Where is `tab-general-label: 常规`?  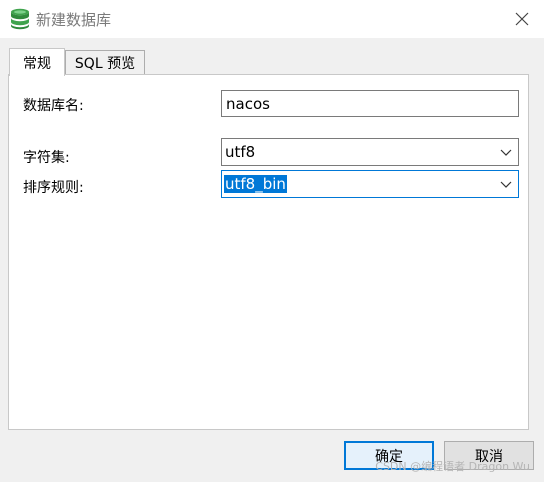 tab-general-label: 常规 is located at coordinates (37, 63).